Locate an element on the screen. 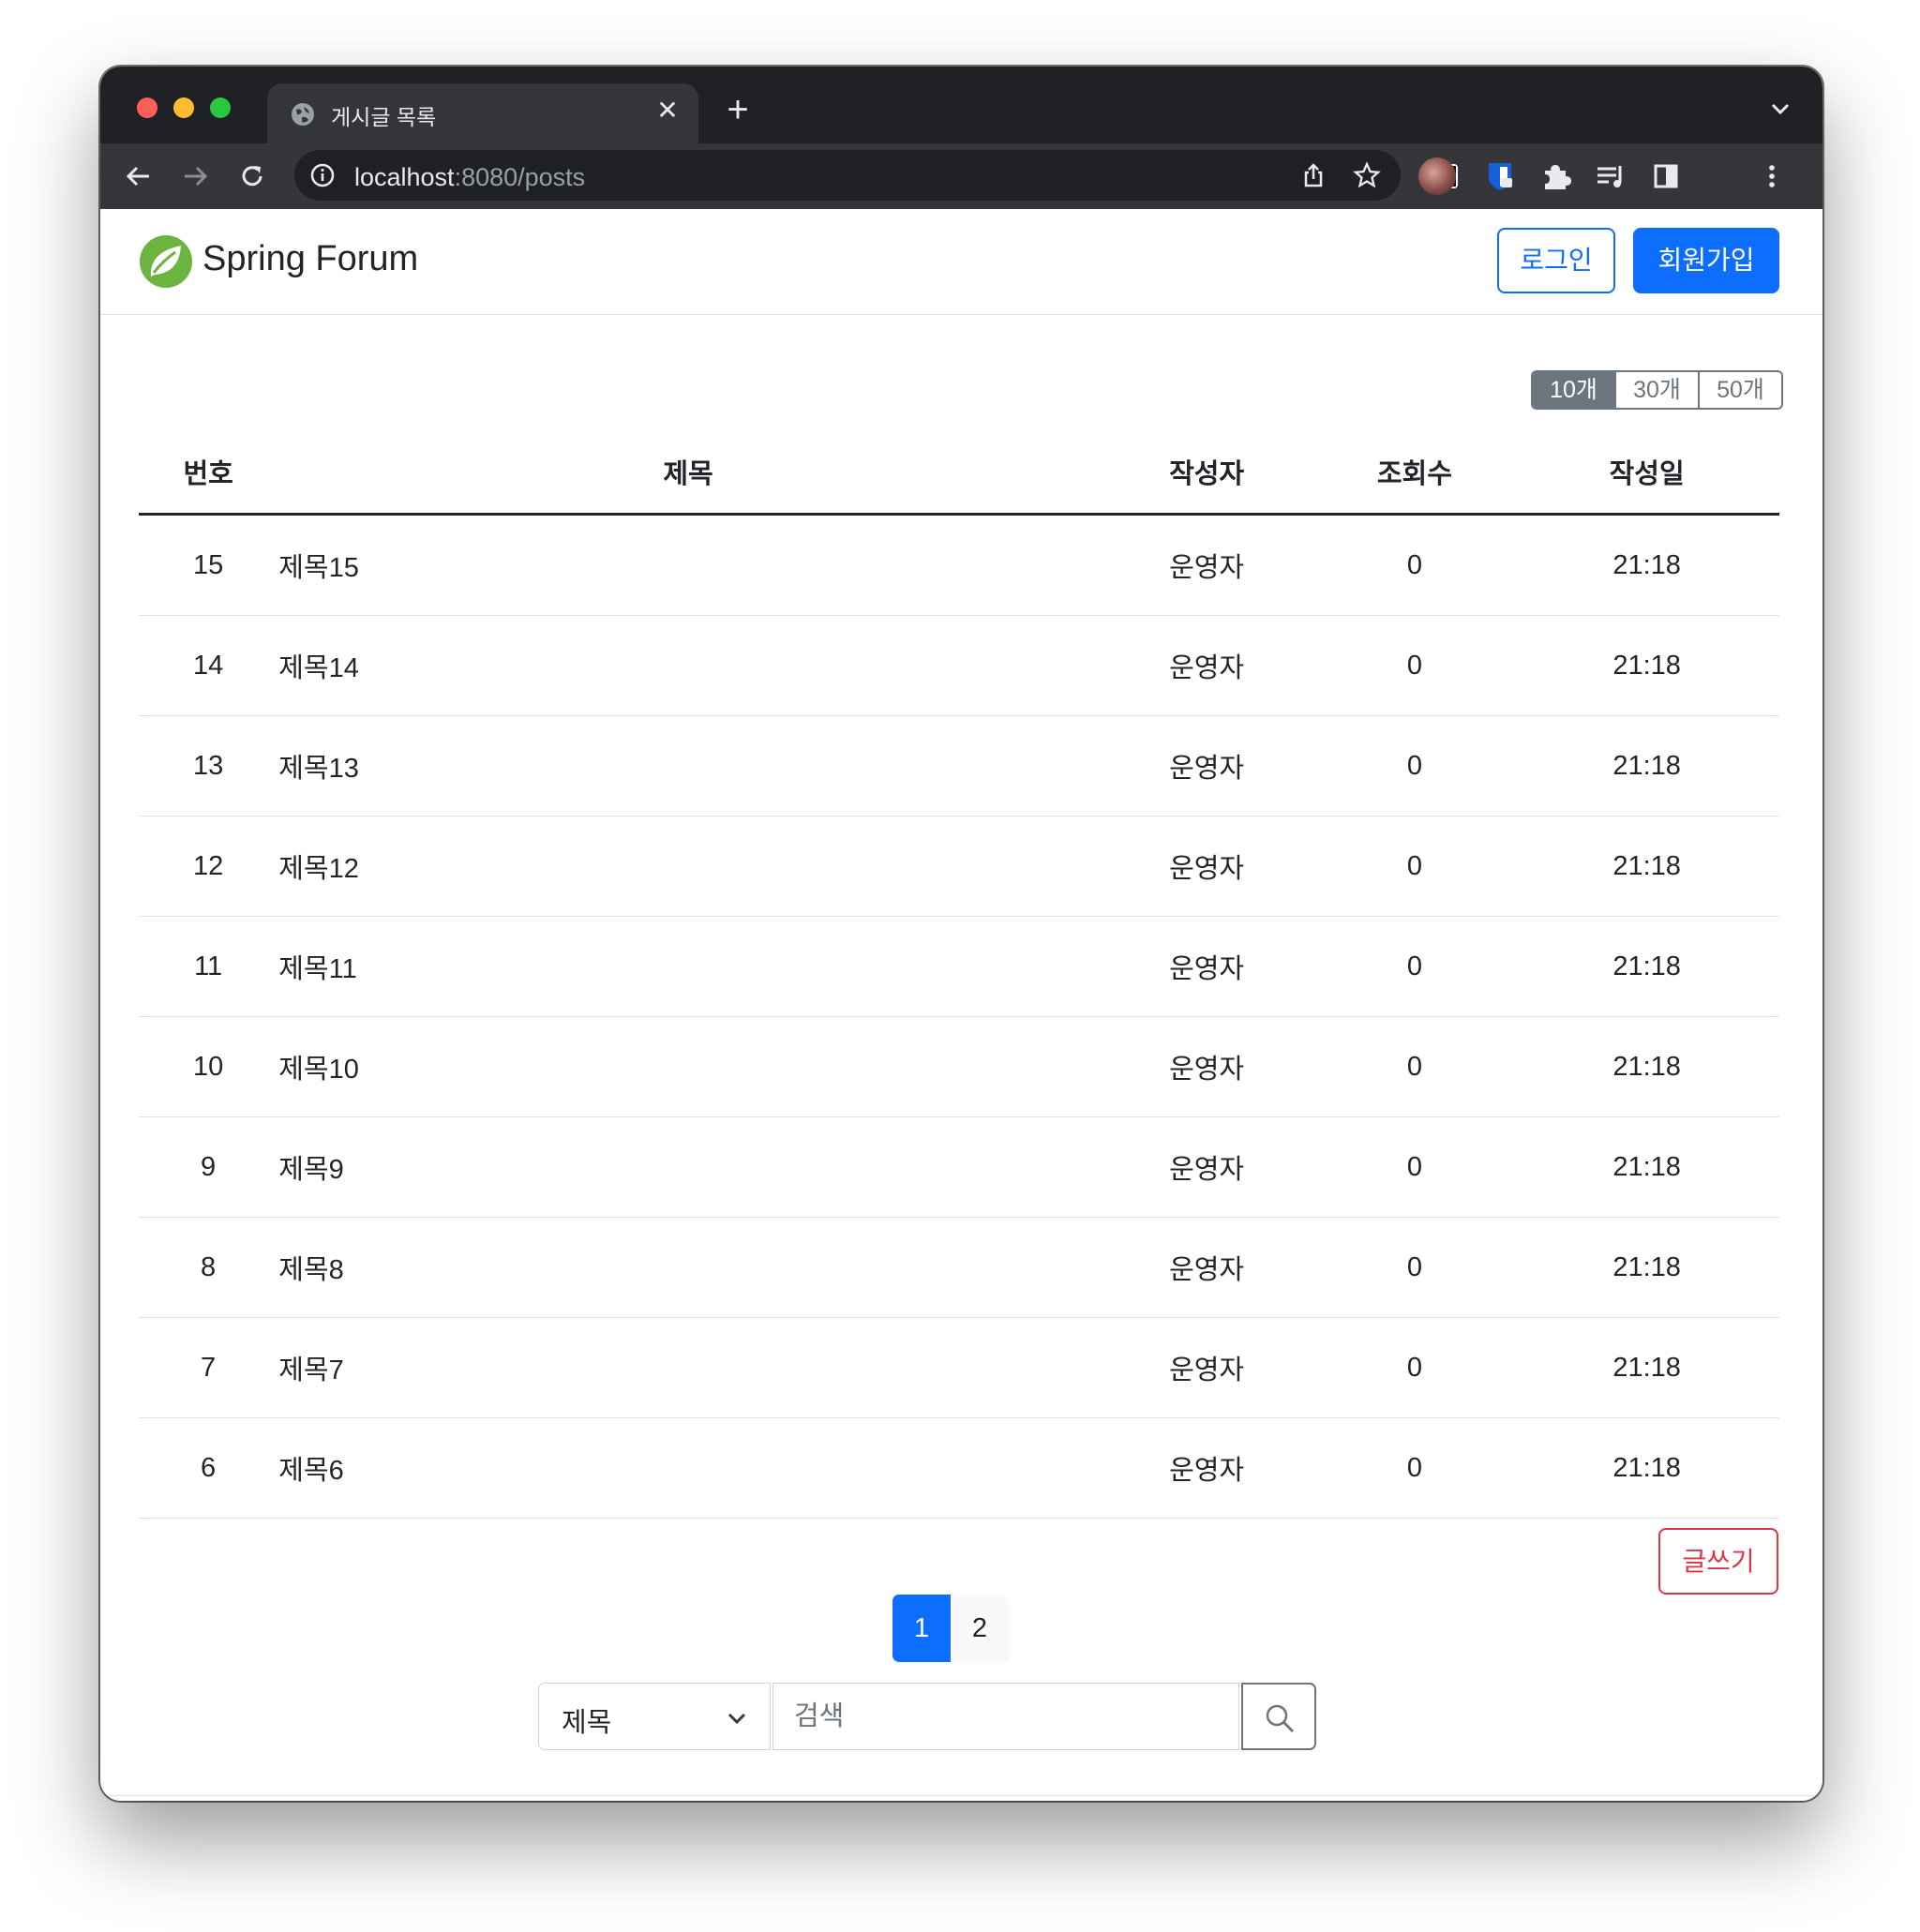 This screenshot has height=1932, width=1920. table-row: 8 제목8 운영자 0 21:18 is located at coordinates (959, 1267).